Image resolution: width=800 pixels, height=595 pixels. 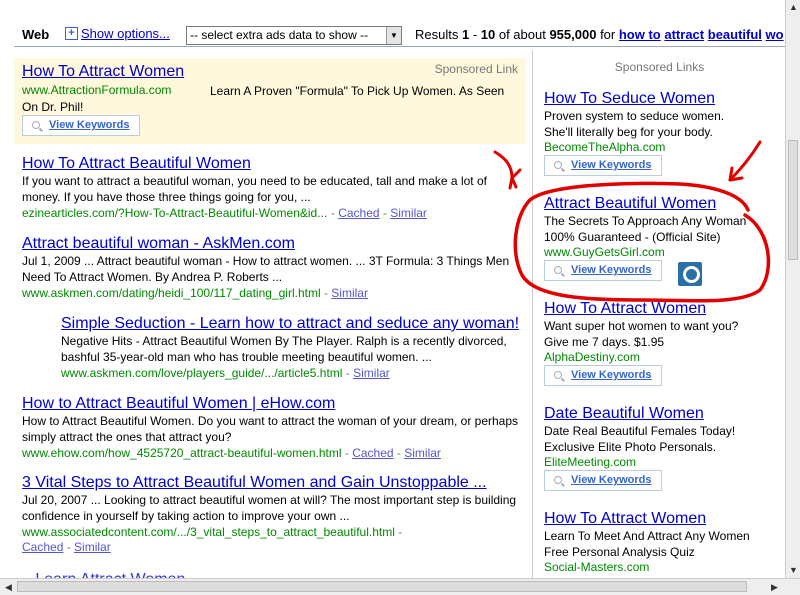 I want to click on ad-url: AlphaDestiny.com, so click(x=664, y=357).